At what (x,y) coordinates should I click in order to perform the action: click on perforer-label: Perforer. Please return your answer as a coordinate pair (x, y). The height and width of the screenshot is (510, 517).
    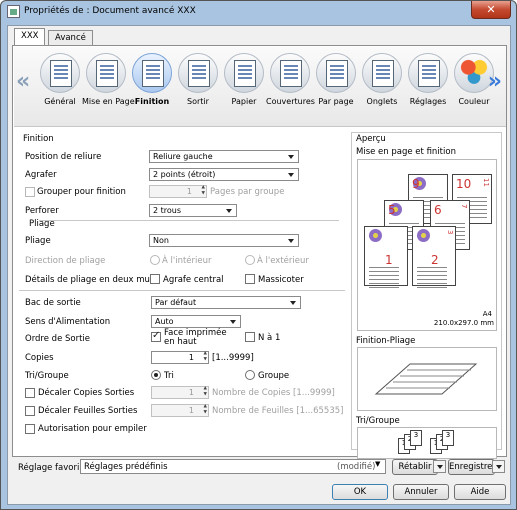
    Looking at the image, I should click on (42, 211).